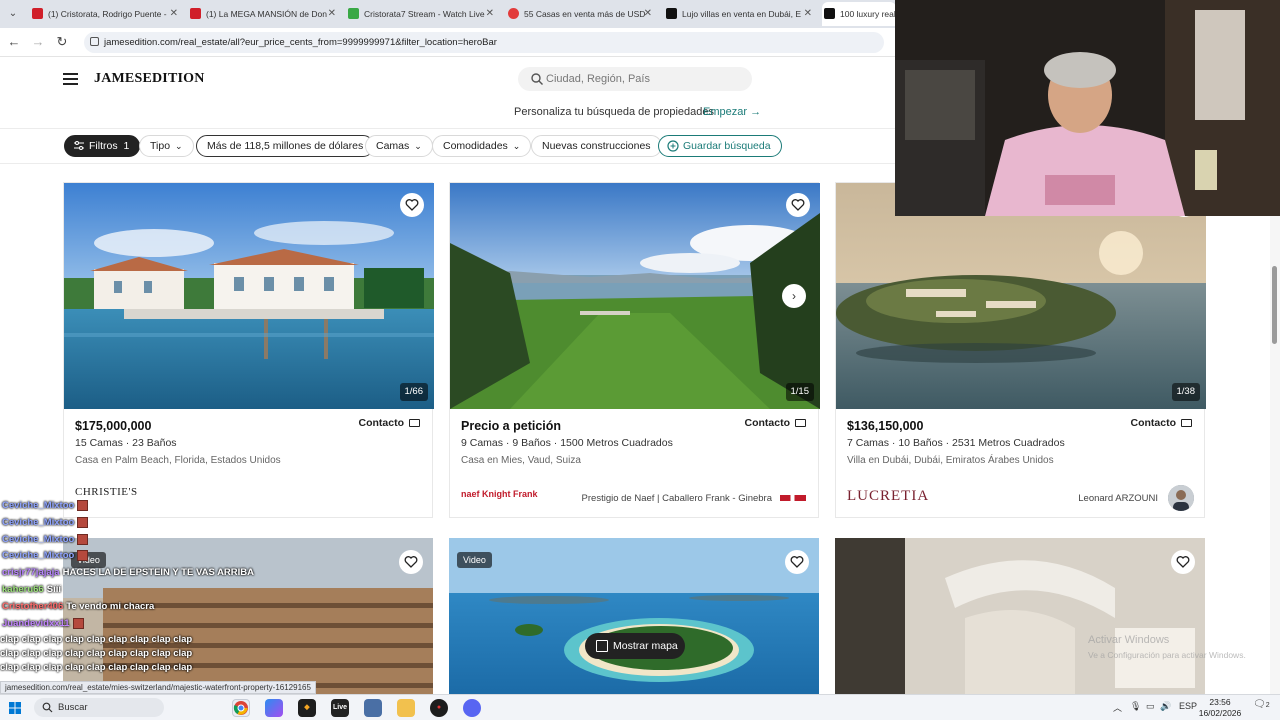  Describe the element at coordinates (1274, 305) in the screenshot. I see `scrollbar-thumb` at that location.